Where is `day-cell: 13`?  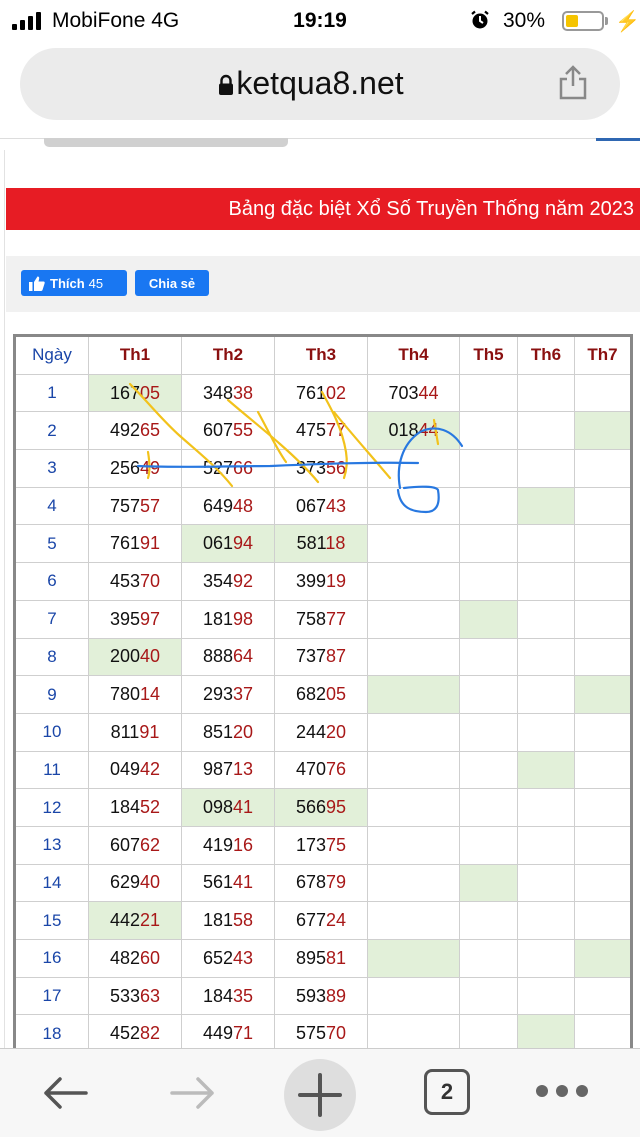
day-cell: 13 is located at coordinates (51, 845).